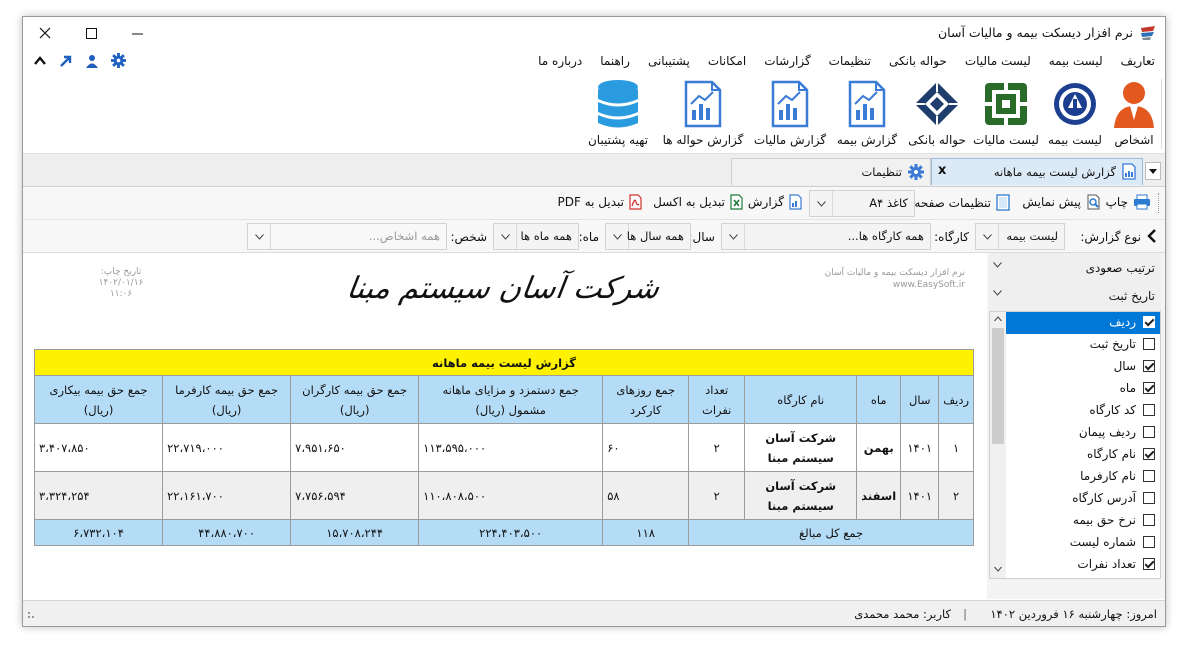 The image size is (1184, 646). Describe the element at coordinates (1082, 521) in the screenshot. I see `column-option: نرخ حق بیمه` at that location.